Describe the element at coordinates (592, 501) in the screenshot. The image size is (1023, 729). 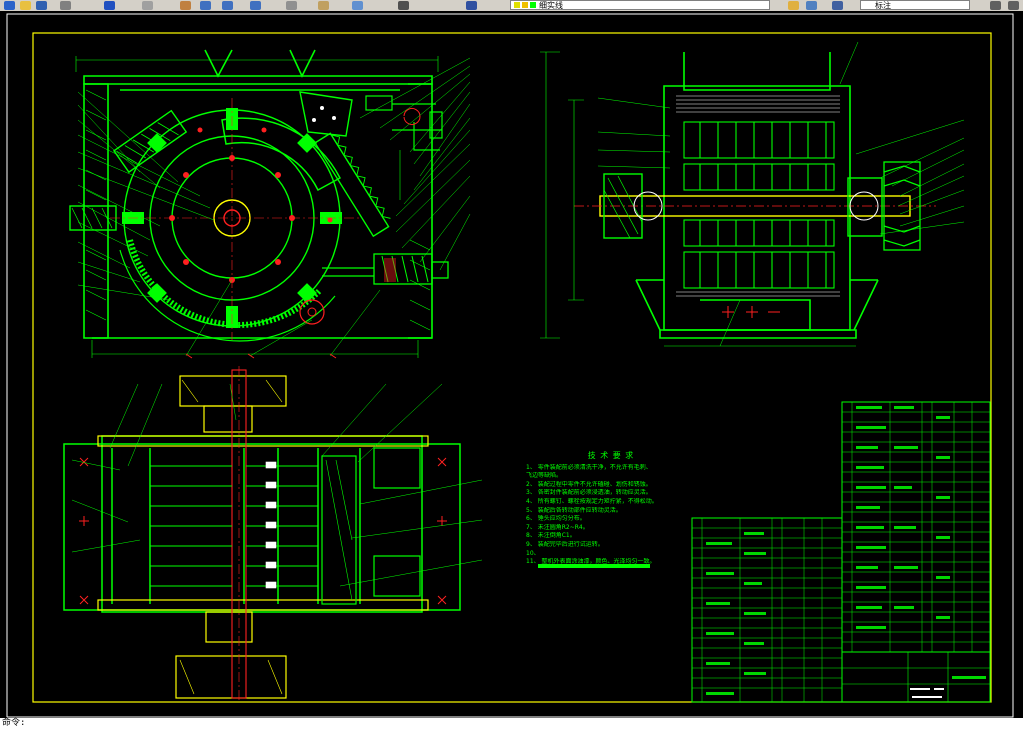
I see `tech-line-5: 4、 所有螺钉、螺栓按规定力矩拧紧，不得松动。` at that location.